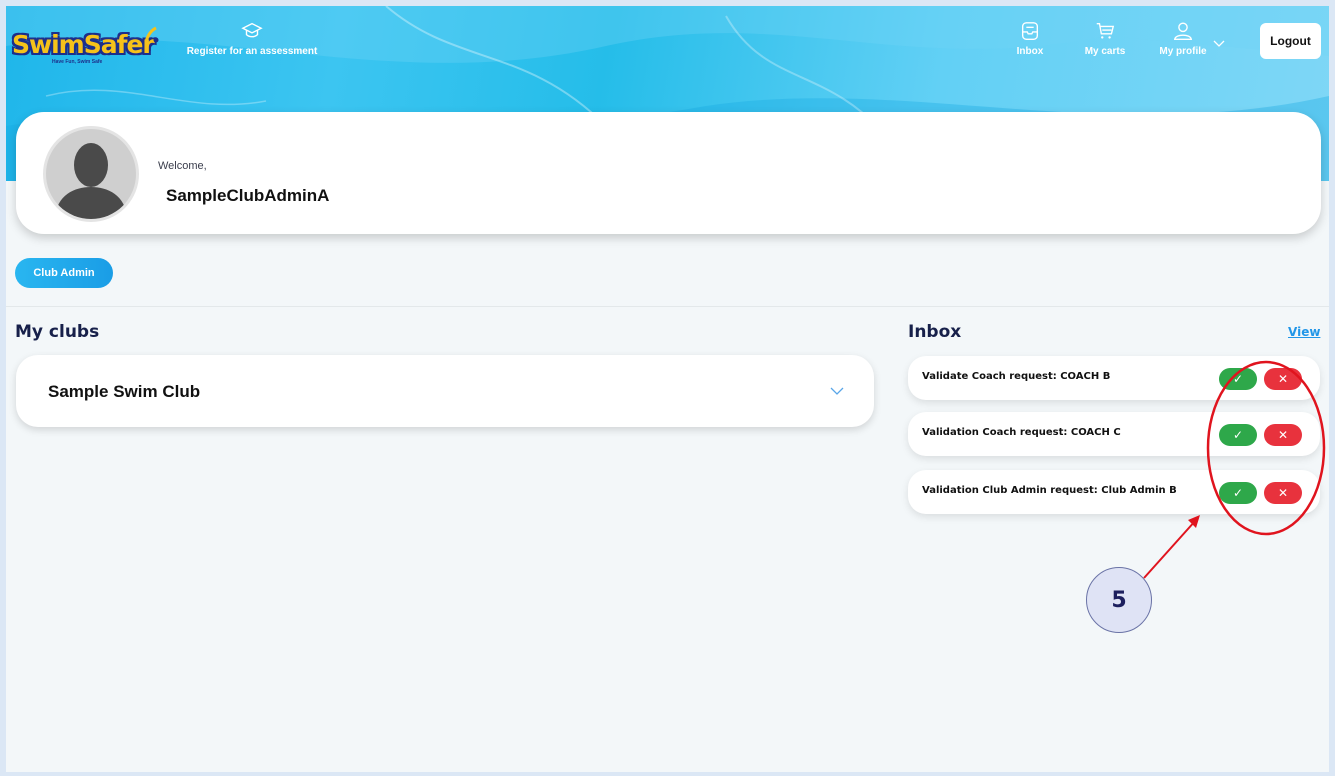 Image resolution: width=1335 pixels, height=776 pixels. What do you see at coordinates (1290, 41) in the screenshot?
I see `logout-button: Logout` at bounding box center [1290, 41].